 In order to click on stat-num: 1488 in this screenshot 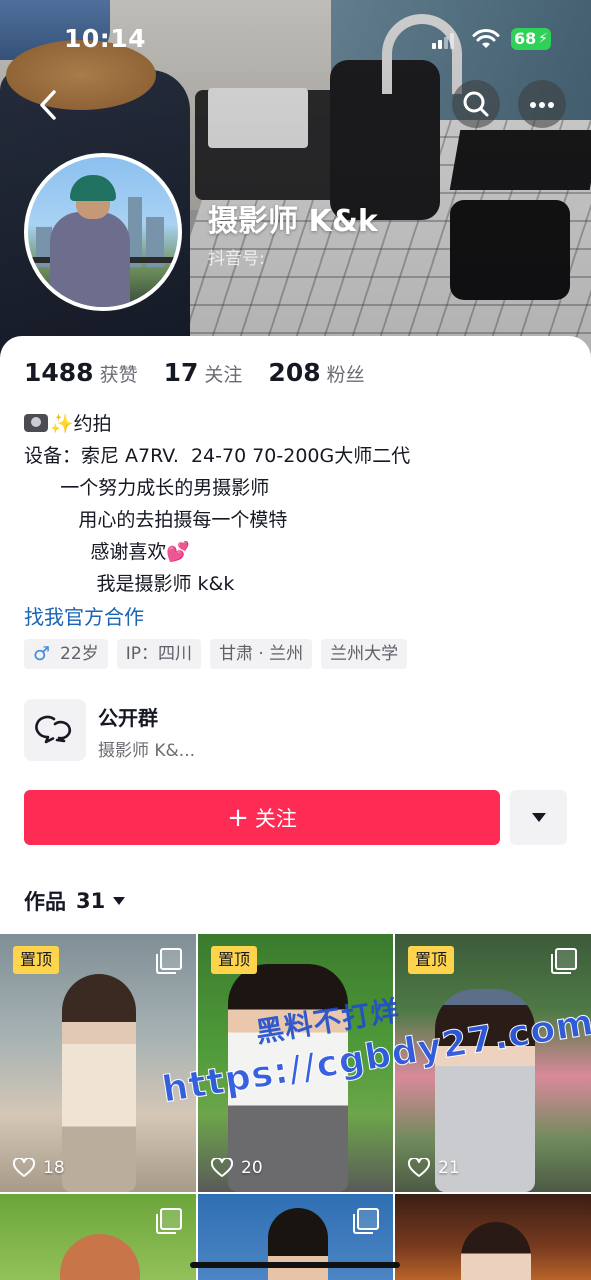, I will do `click(59, 372)`.